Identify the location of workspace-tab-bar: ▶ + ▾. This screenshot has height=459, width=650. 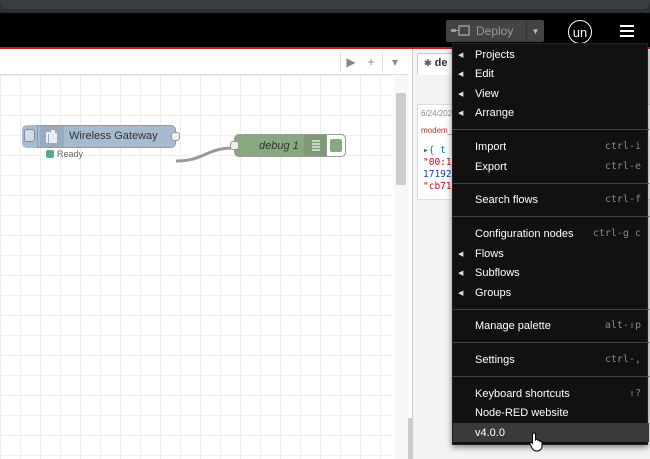
(204, 62).